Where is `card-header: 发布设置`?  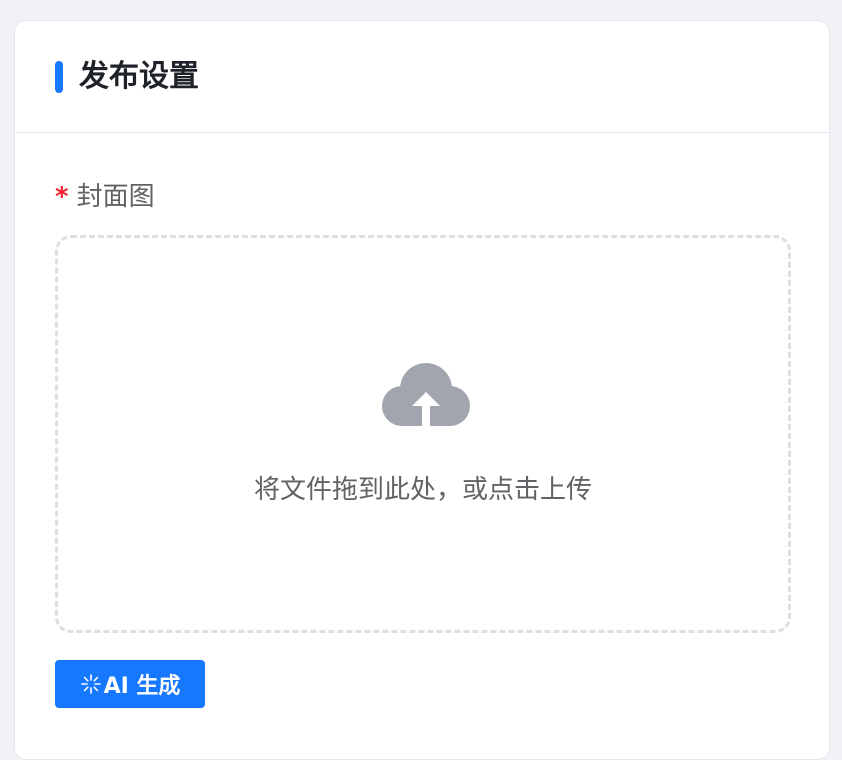 card-header: 发布设置 is located at coordinates (422, 77).